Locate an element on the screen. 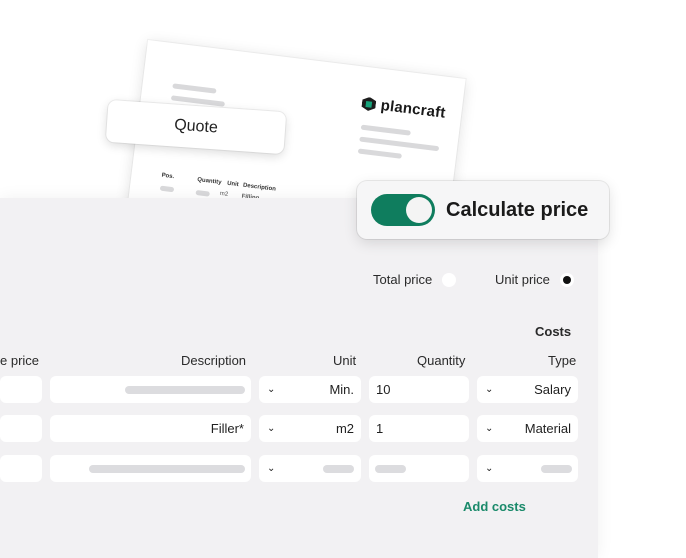 This screenshot has width=686, height=558. description-value: Filler* is located at coordinates (227, 428).